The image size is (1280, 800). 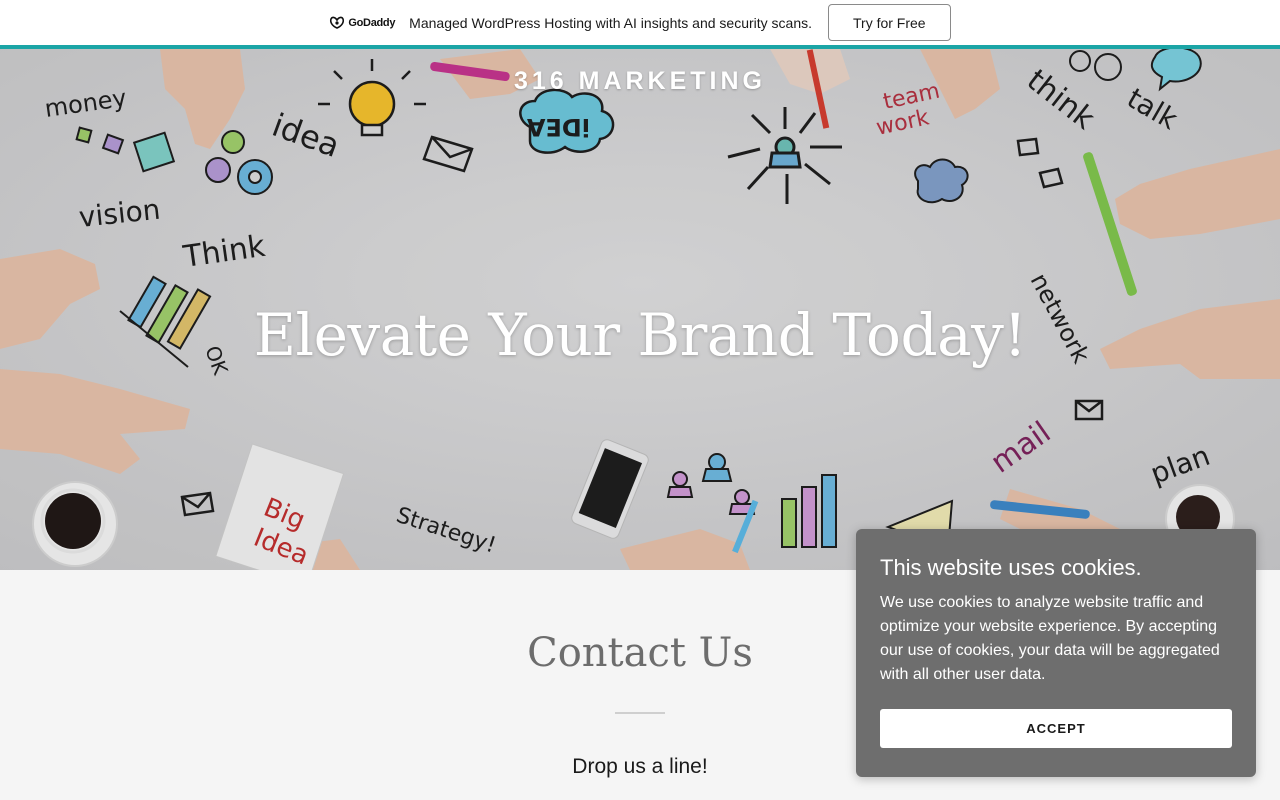 What do you see at coordinates (889, 22) in the screenshot?
I see `try-for-free-button: Try for Free` at bounding box center [889, 22].